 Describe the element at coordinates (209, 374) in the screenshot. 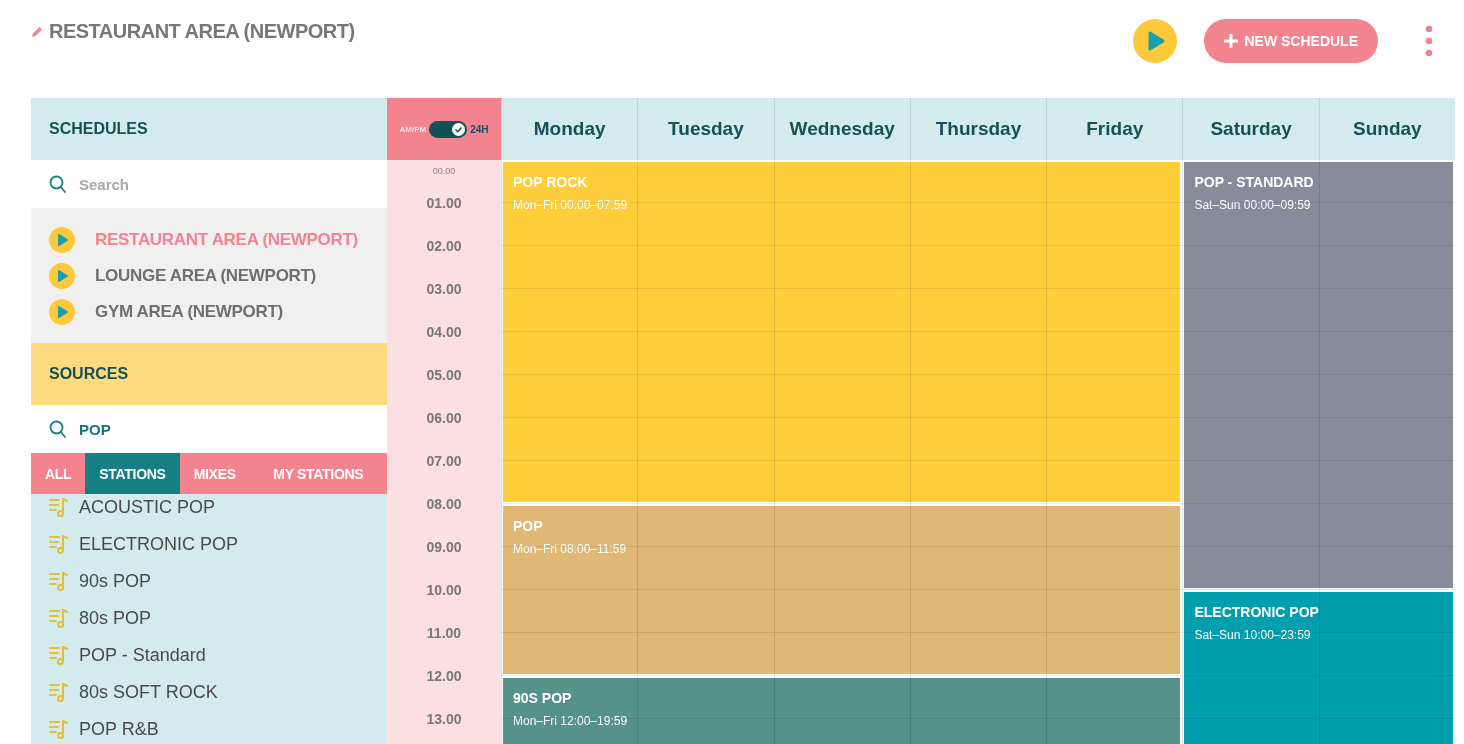

I see `sources-header: SOURCES` at that location.